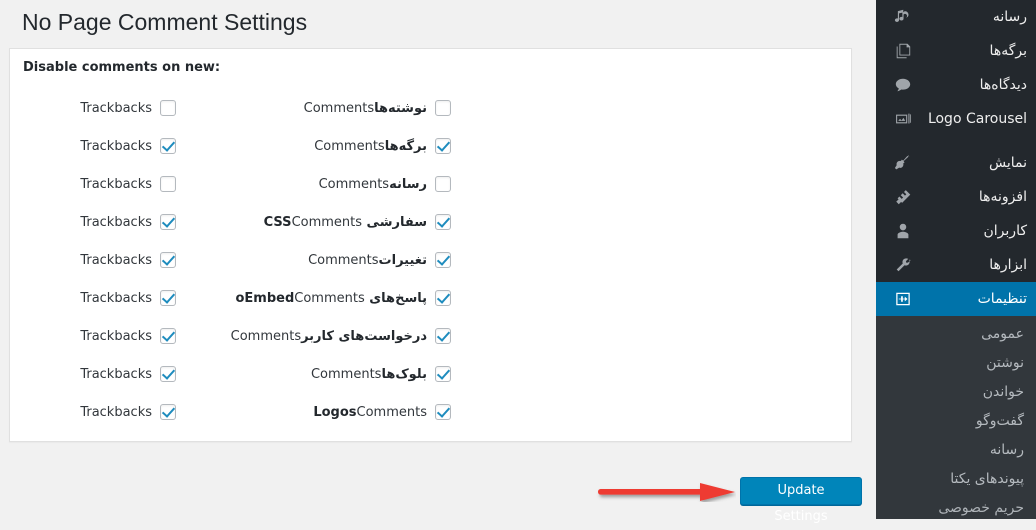 The width and height of the screenshot is (1036, 530). I want to click on sidebar-item-label: افزونه‌ها, so click(1002, 197).